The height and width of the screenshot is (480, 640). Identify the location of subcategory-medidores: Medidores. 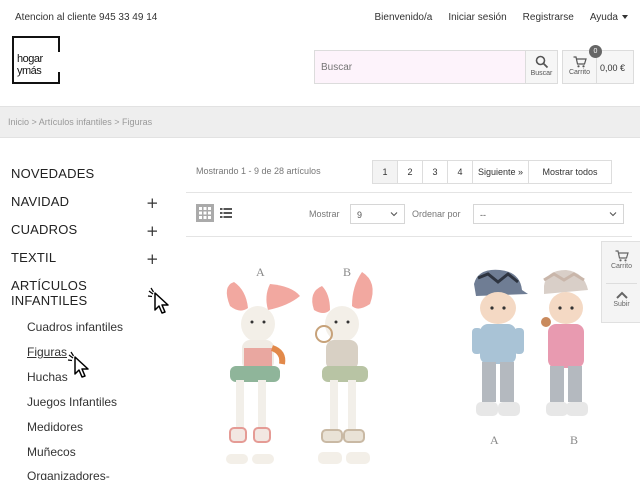
(55, 427).